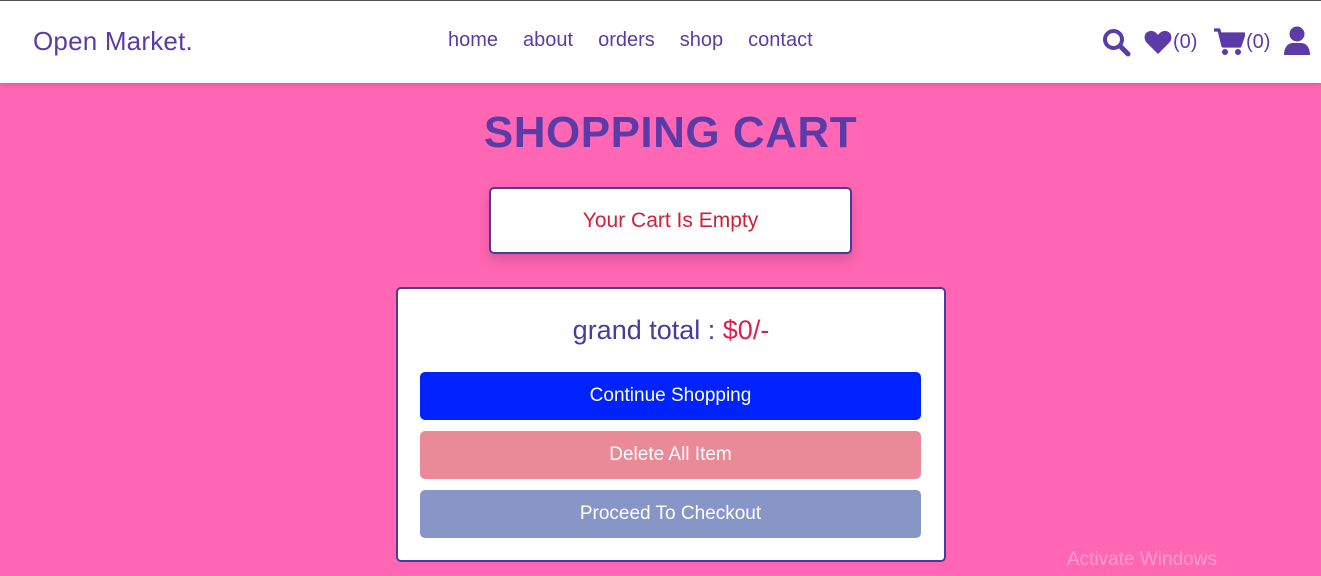  Describe the element at coordinates (670, 514) in the screenshot. I see `proceed-to-checkout-button: Proceed To Checkout` at that location.